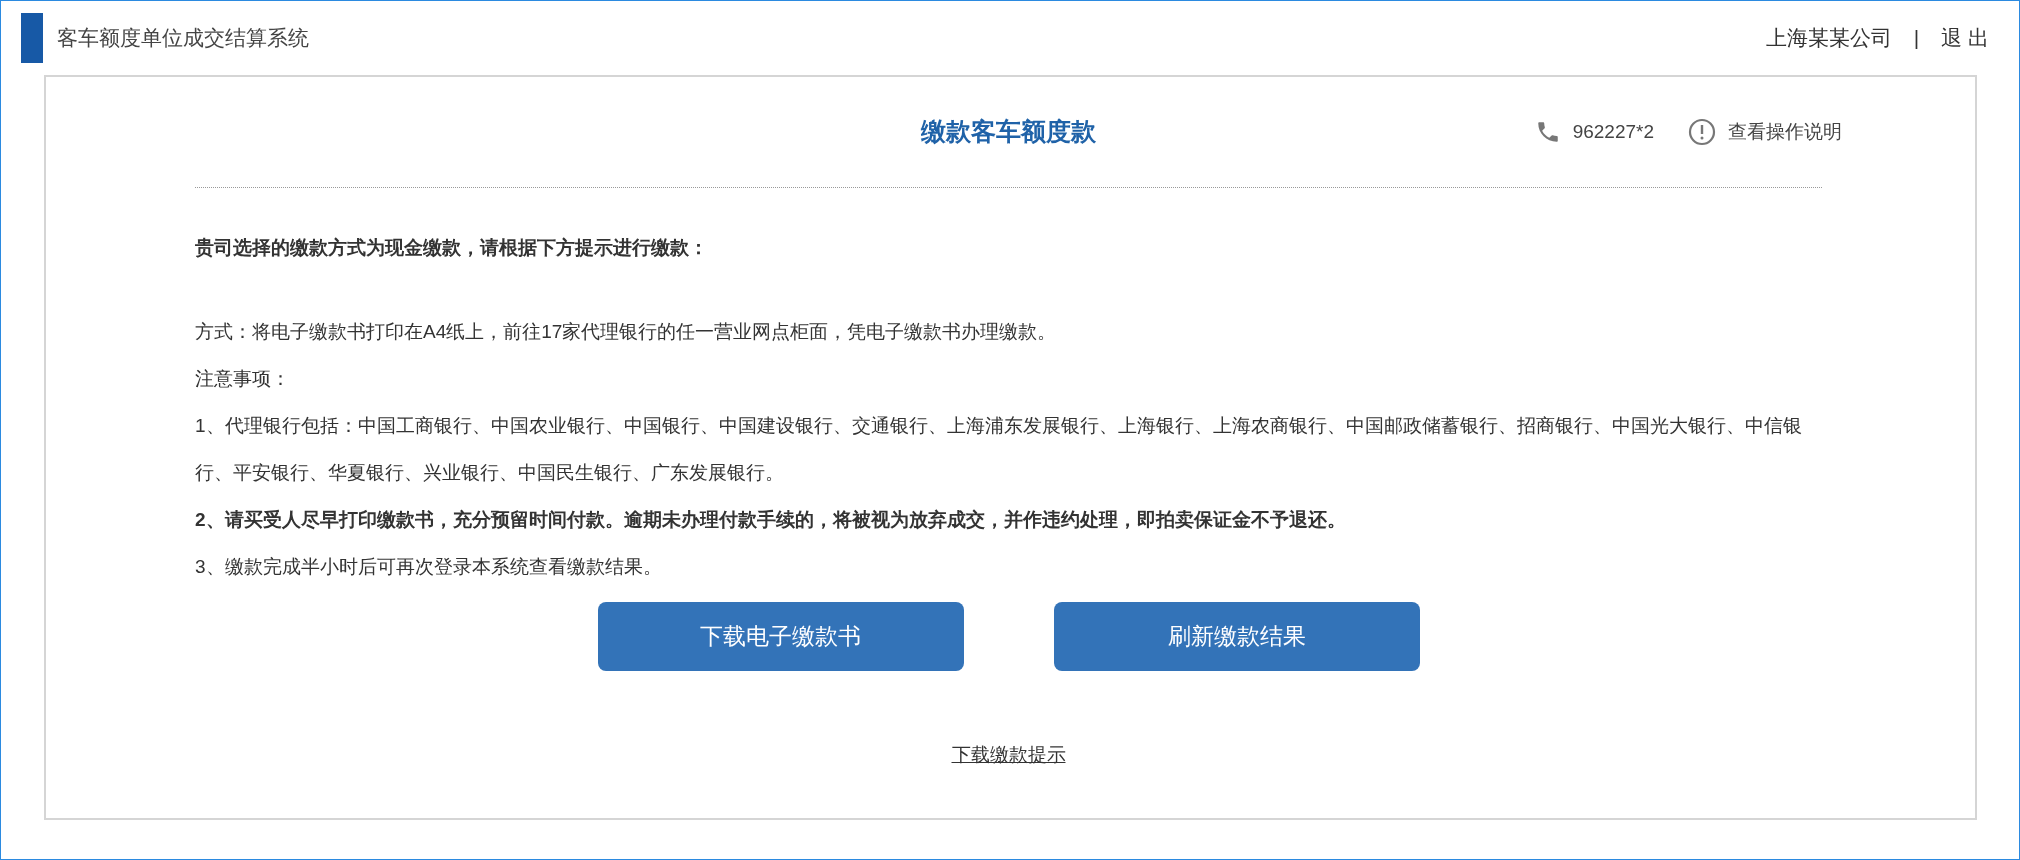  I want to click on info-icon, so click(1702, 132).